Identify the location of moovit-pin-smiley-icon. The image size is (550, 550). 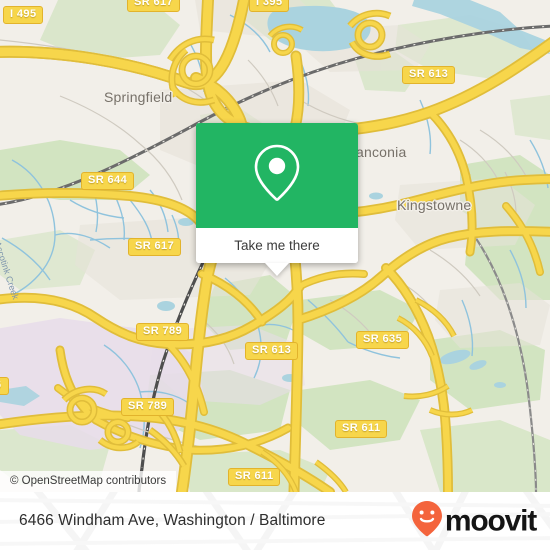
(427, 521).